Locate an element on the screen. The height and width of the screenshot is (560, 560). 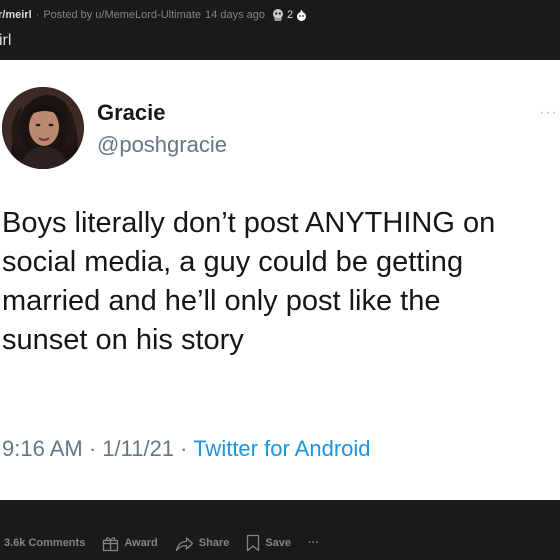
avatar is located at coordinates (43, 128).